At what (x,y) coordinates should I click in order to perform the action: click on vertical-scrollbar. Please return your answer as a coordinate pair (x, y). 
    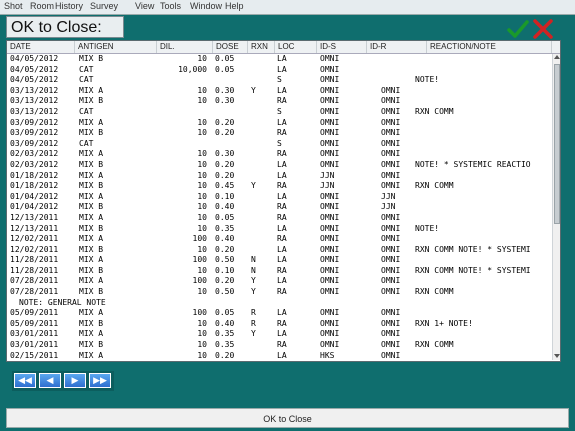
    Looking at the image, I should click on (556, 207).